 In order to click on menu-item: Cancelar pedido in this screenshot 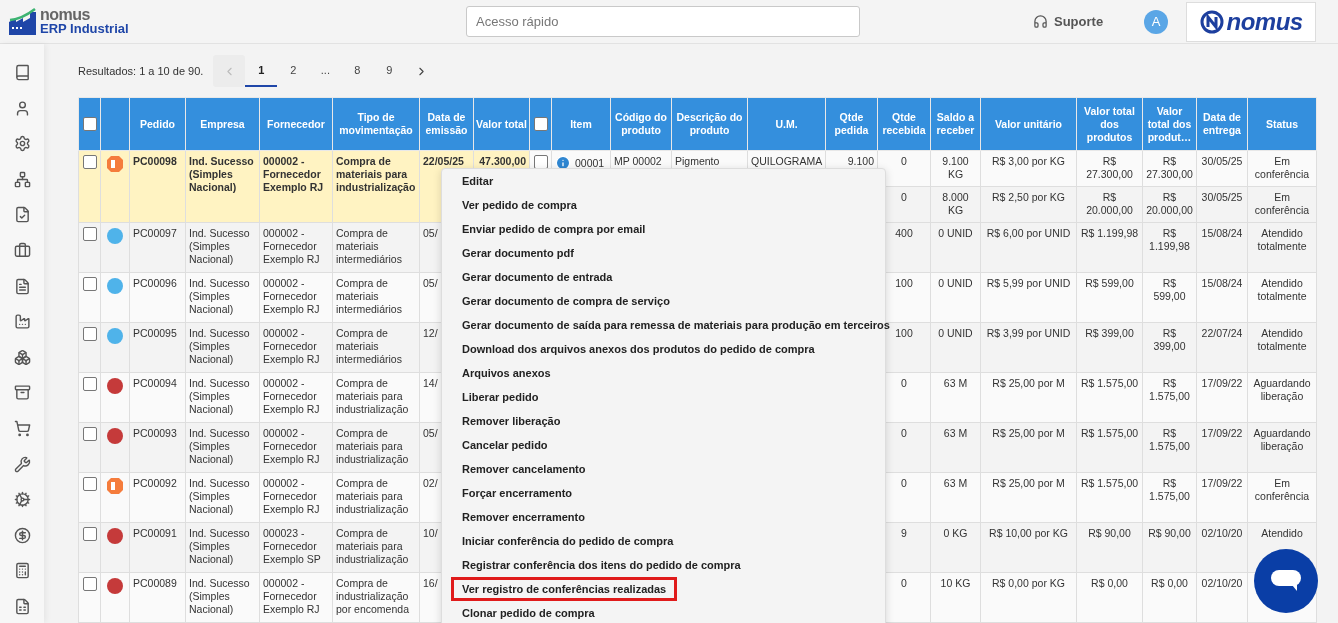, I will do `click(505, 445)`.